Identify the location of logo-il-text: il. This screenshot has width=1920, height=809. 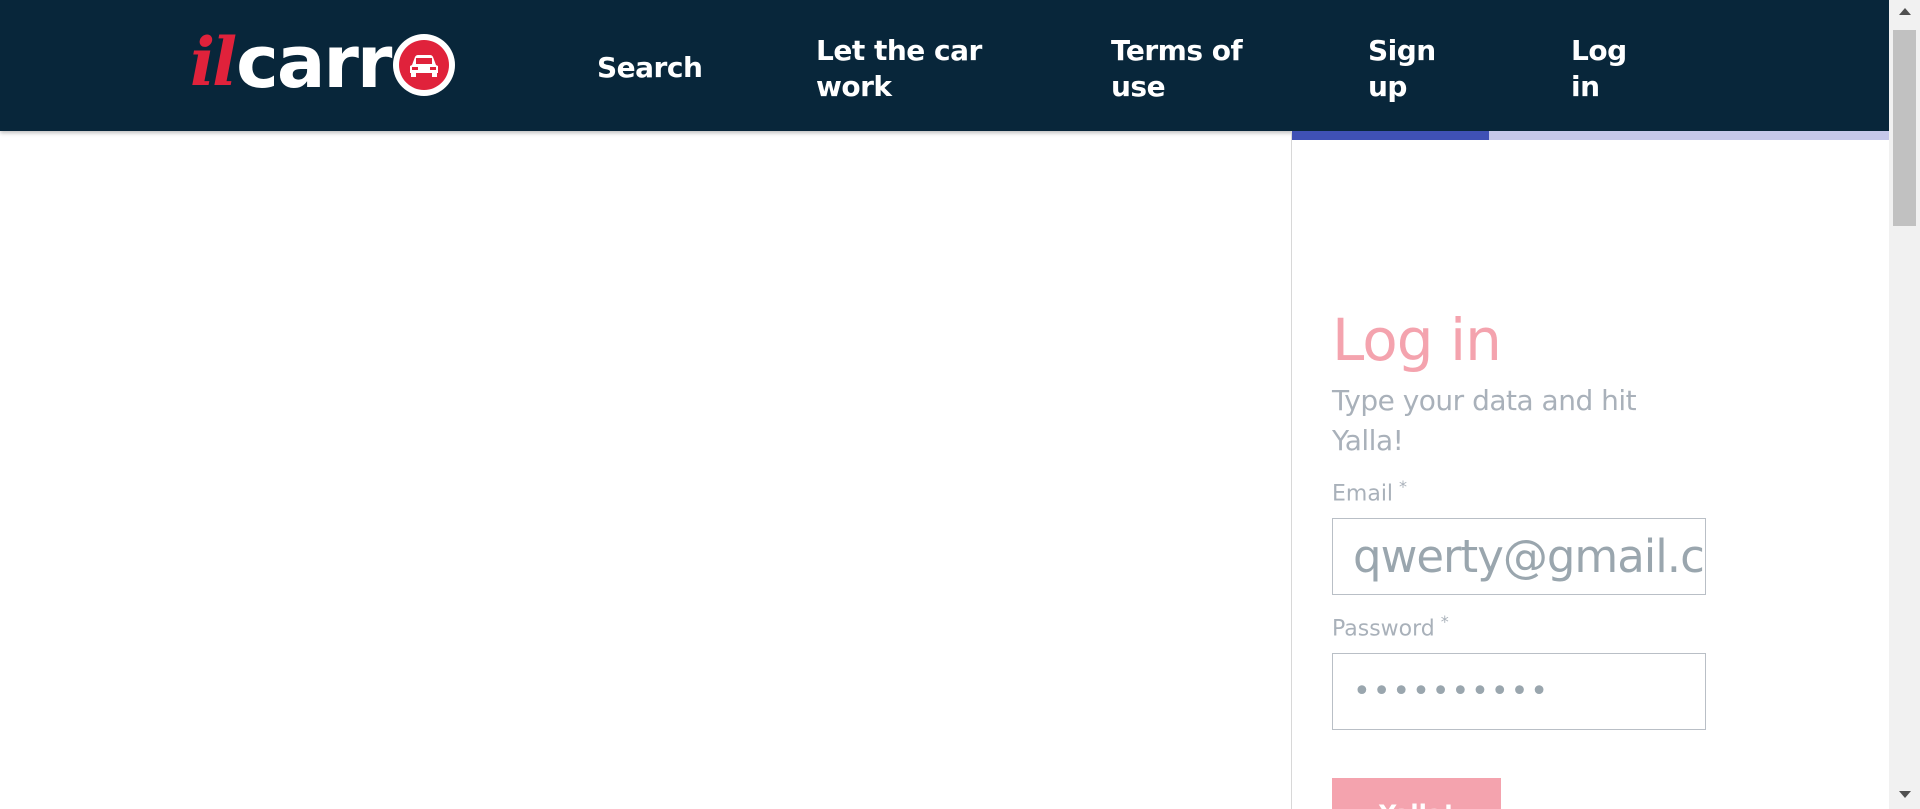
(213, 62).